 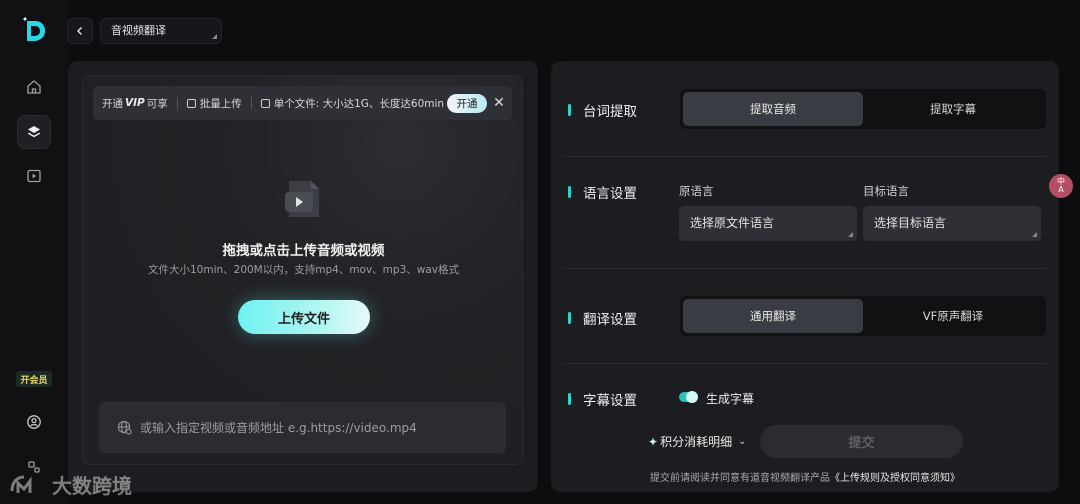 I want to click on user-circle-icon, so click(x=34, y=422).